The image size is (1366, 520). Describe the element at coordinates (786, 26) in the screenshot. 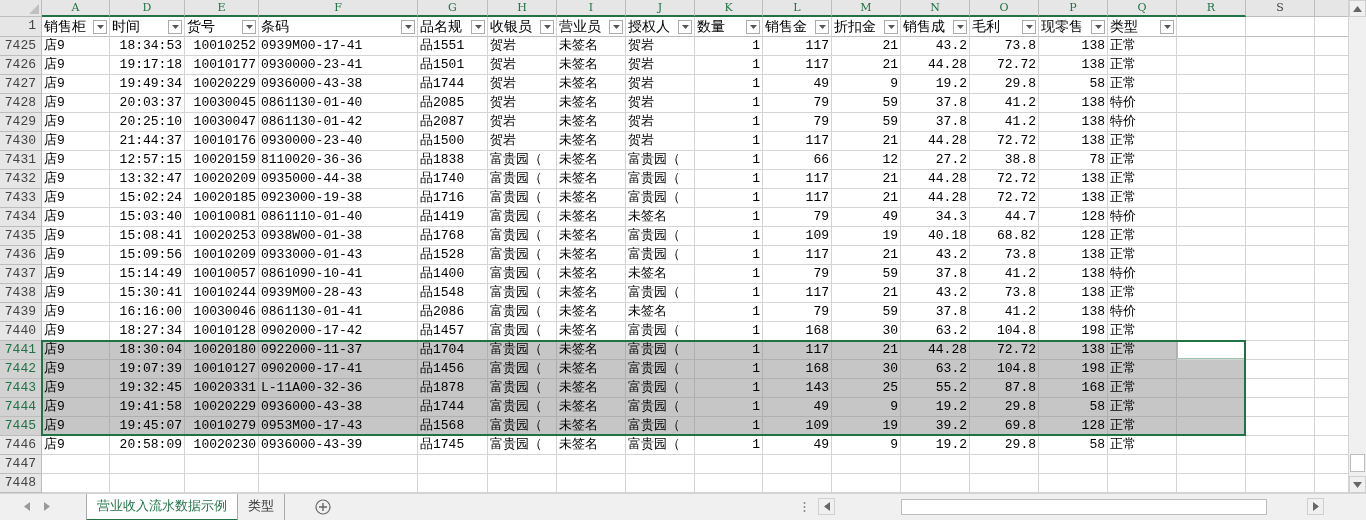

I see `column-header: 销售金` at that location.